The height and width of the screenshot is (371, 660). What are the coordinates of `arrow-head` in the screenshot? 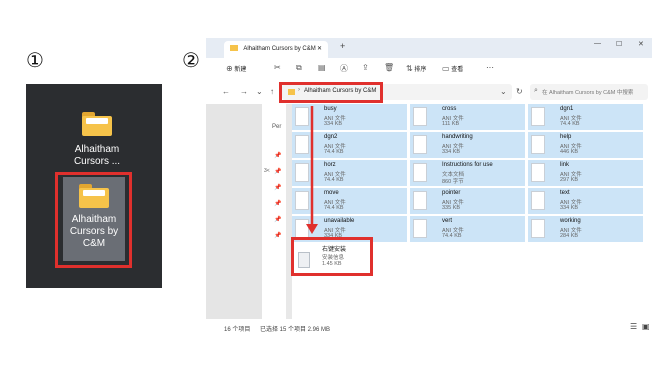 It's located at (312, 229).